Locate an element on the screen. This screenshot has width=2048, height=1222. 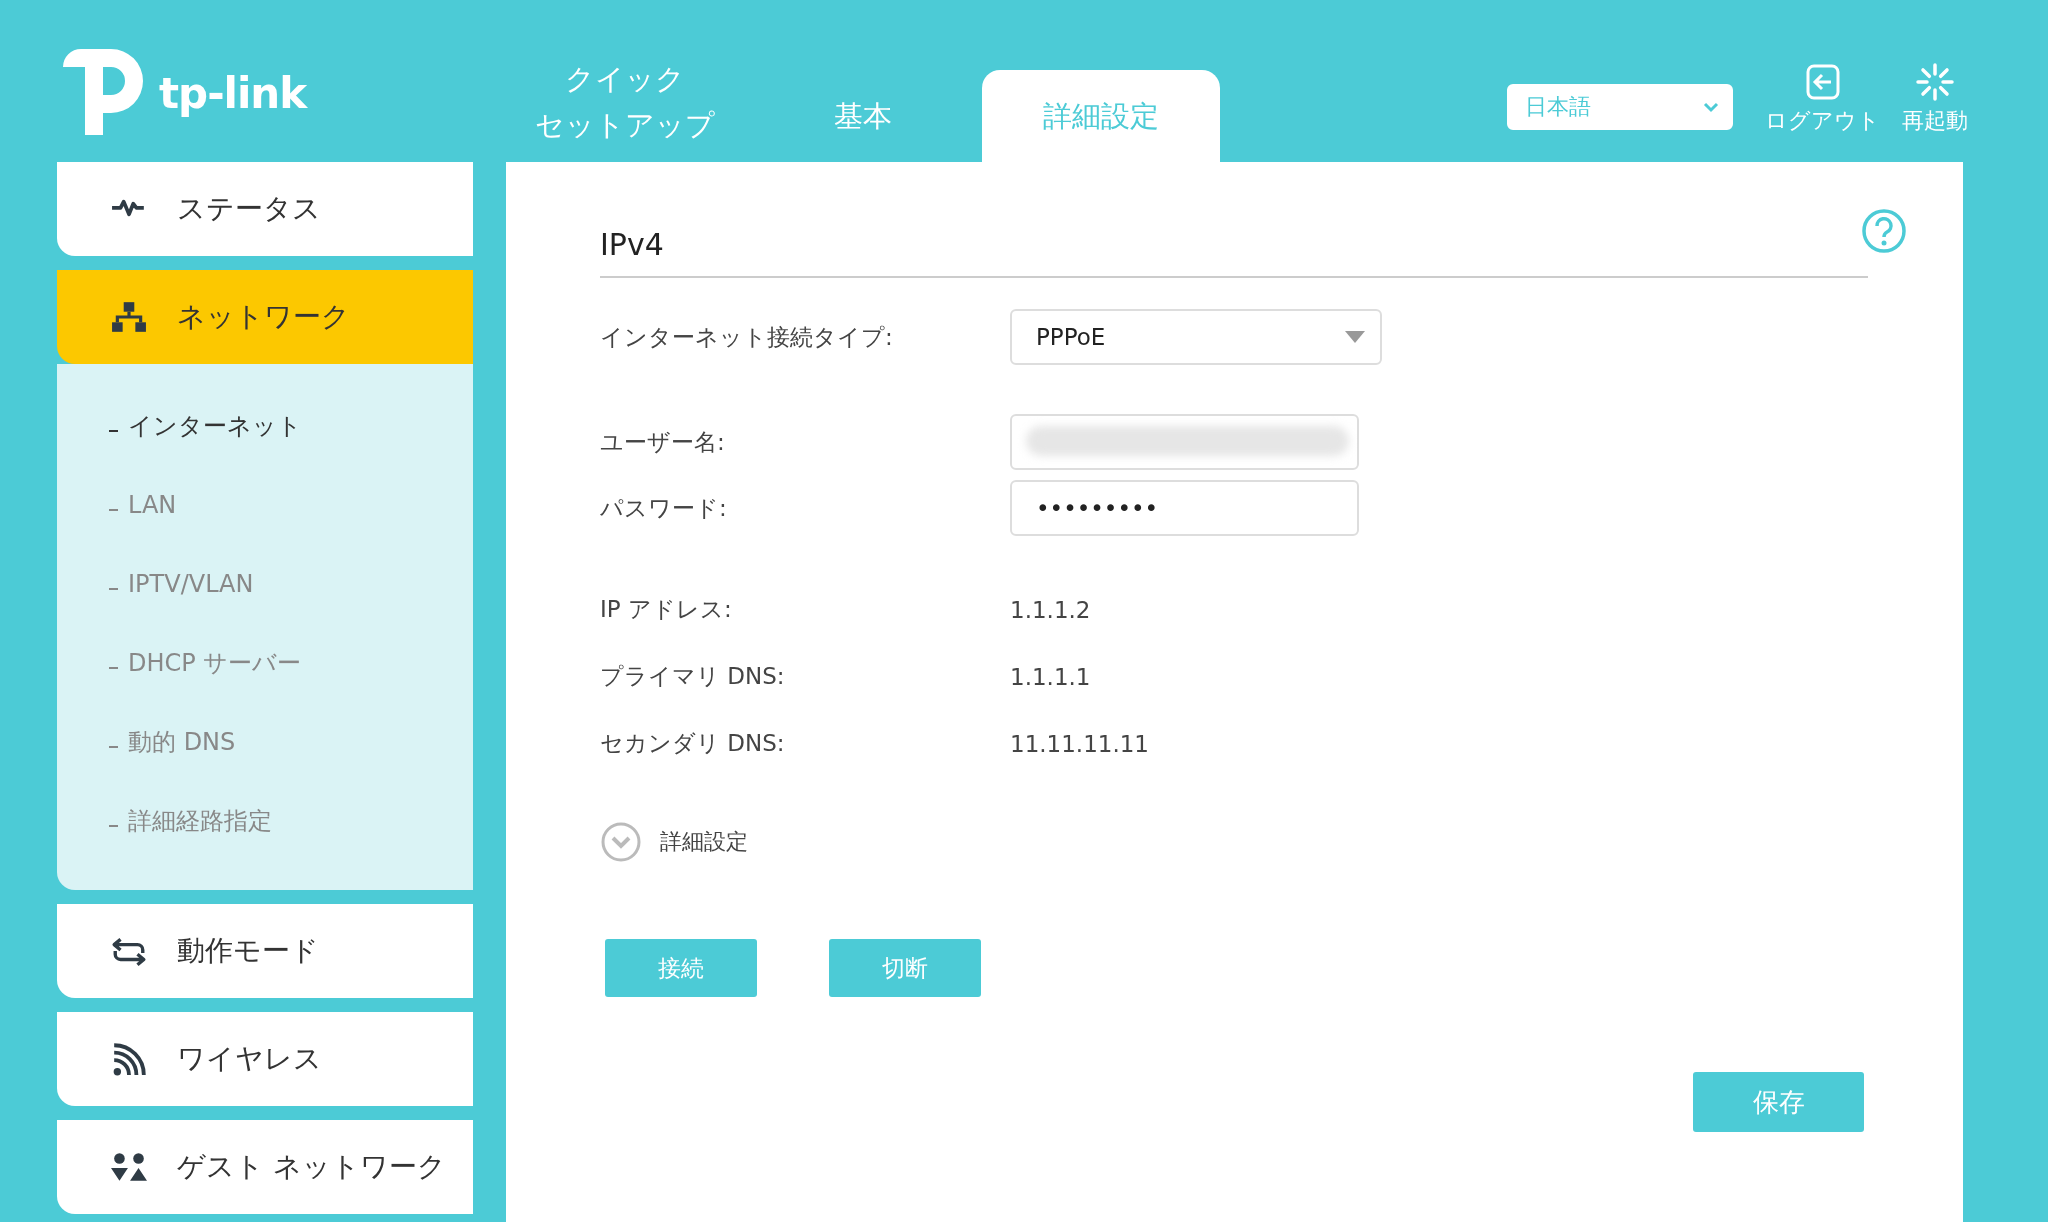
sidebar-item: ステータス is located at coordinates (265, 209).